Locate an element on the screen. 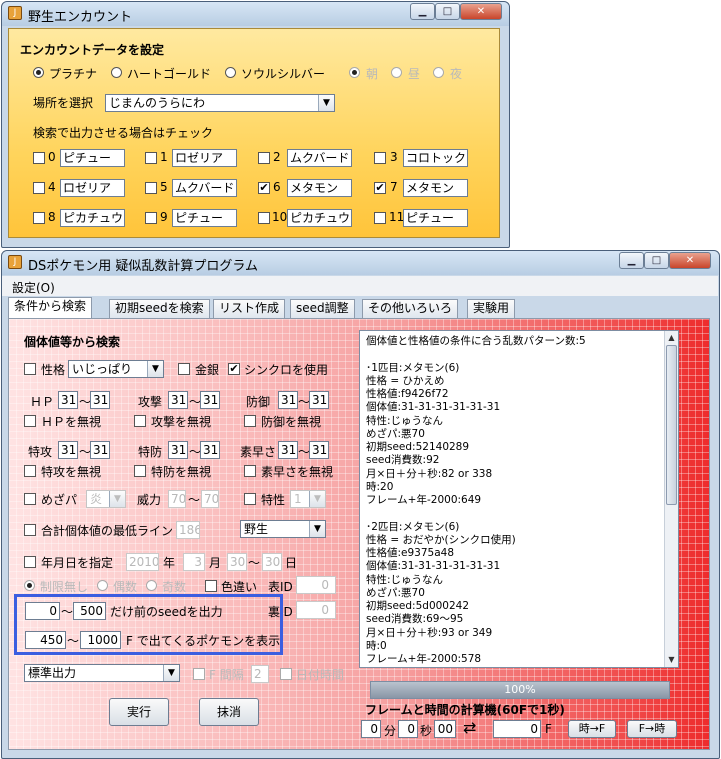 The image size is (721, 759). limit-radio-odd is located at coordinates (151, 585).